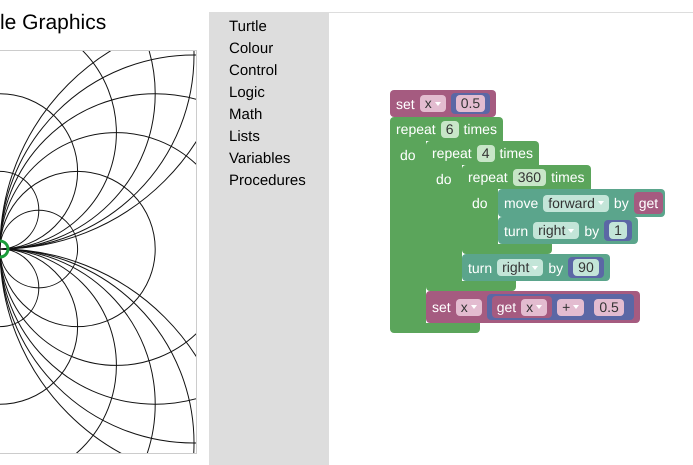  Describe the element at coordinates (529, 177) in the screenshot. I see `repeat-count-field: 360` at that location.